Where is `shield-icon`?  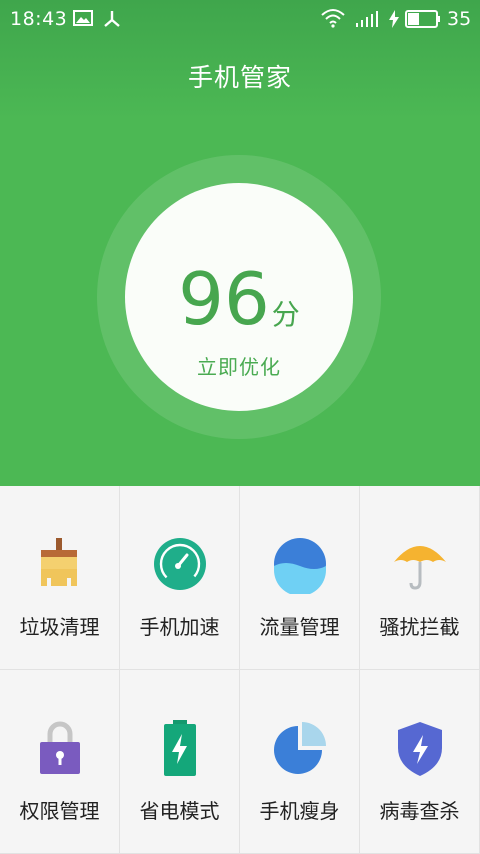 shield-icon is located at coordinates (420, 749).